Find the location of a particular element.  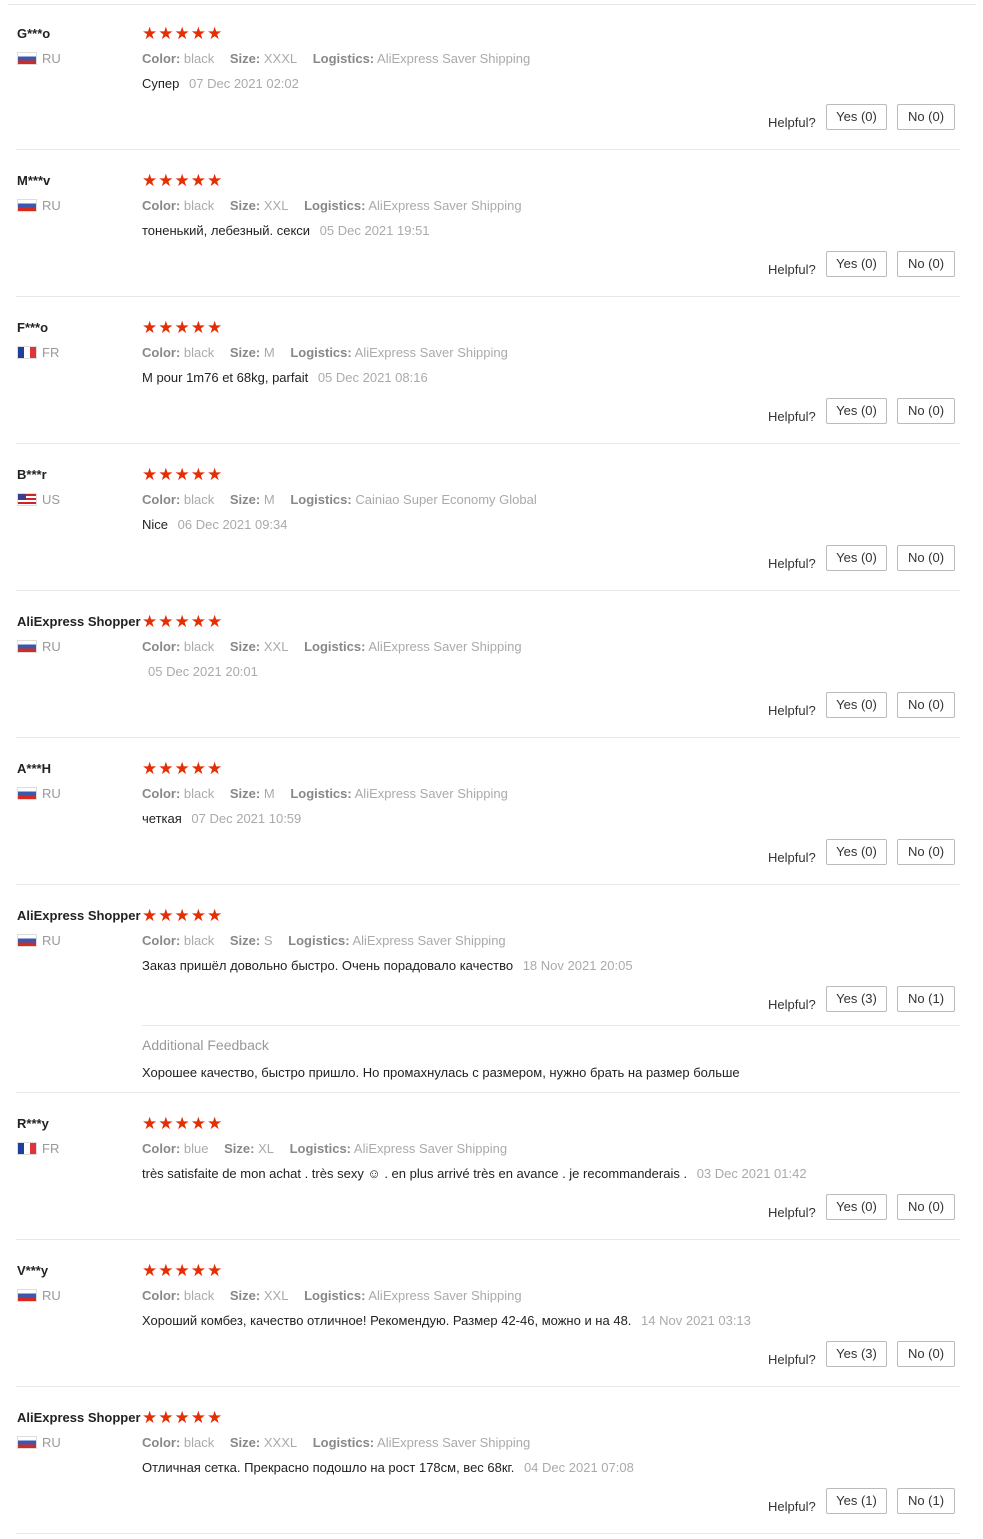

additional-feedback-title: Additional Feedback is located at coordinates (205, 1045).